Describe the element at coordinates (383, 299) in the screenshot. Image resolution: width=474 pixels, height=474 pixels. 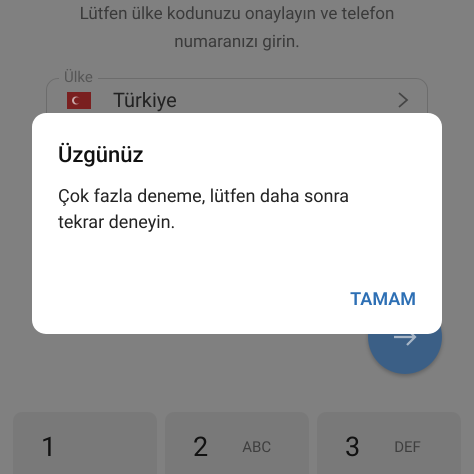
I see `ok-button: TAMAM` at that location.